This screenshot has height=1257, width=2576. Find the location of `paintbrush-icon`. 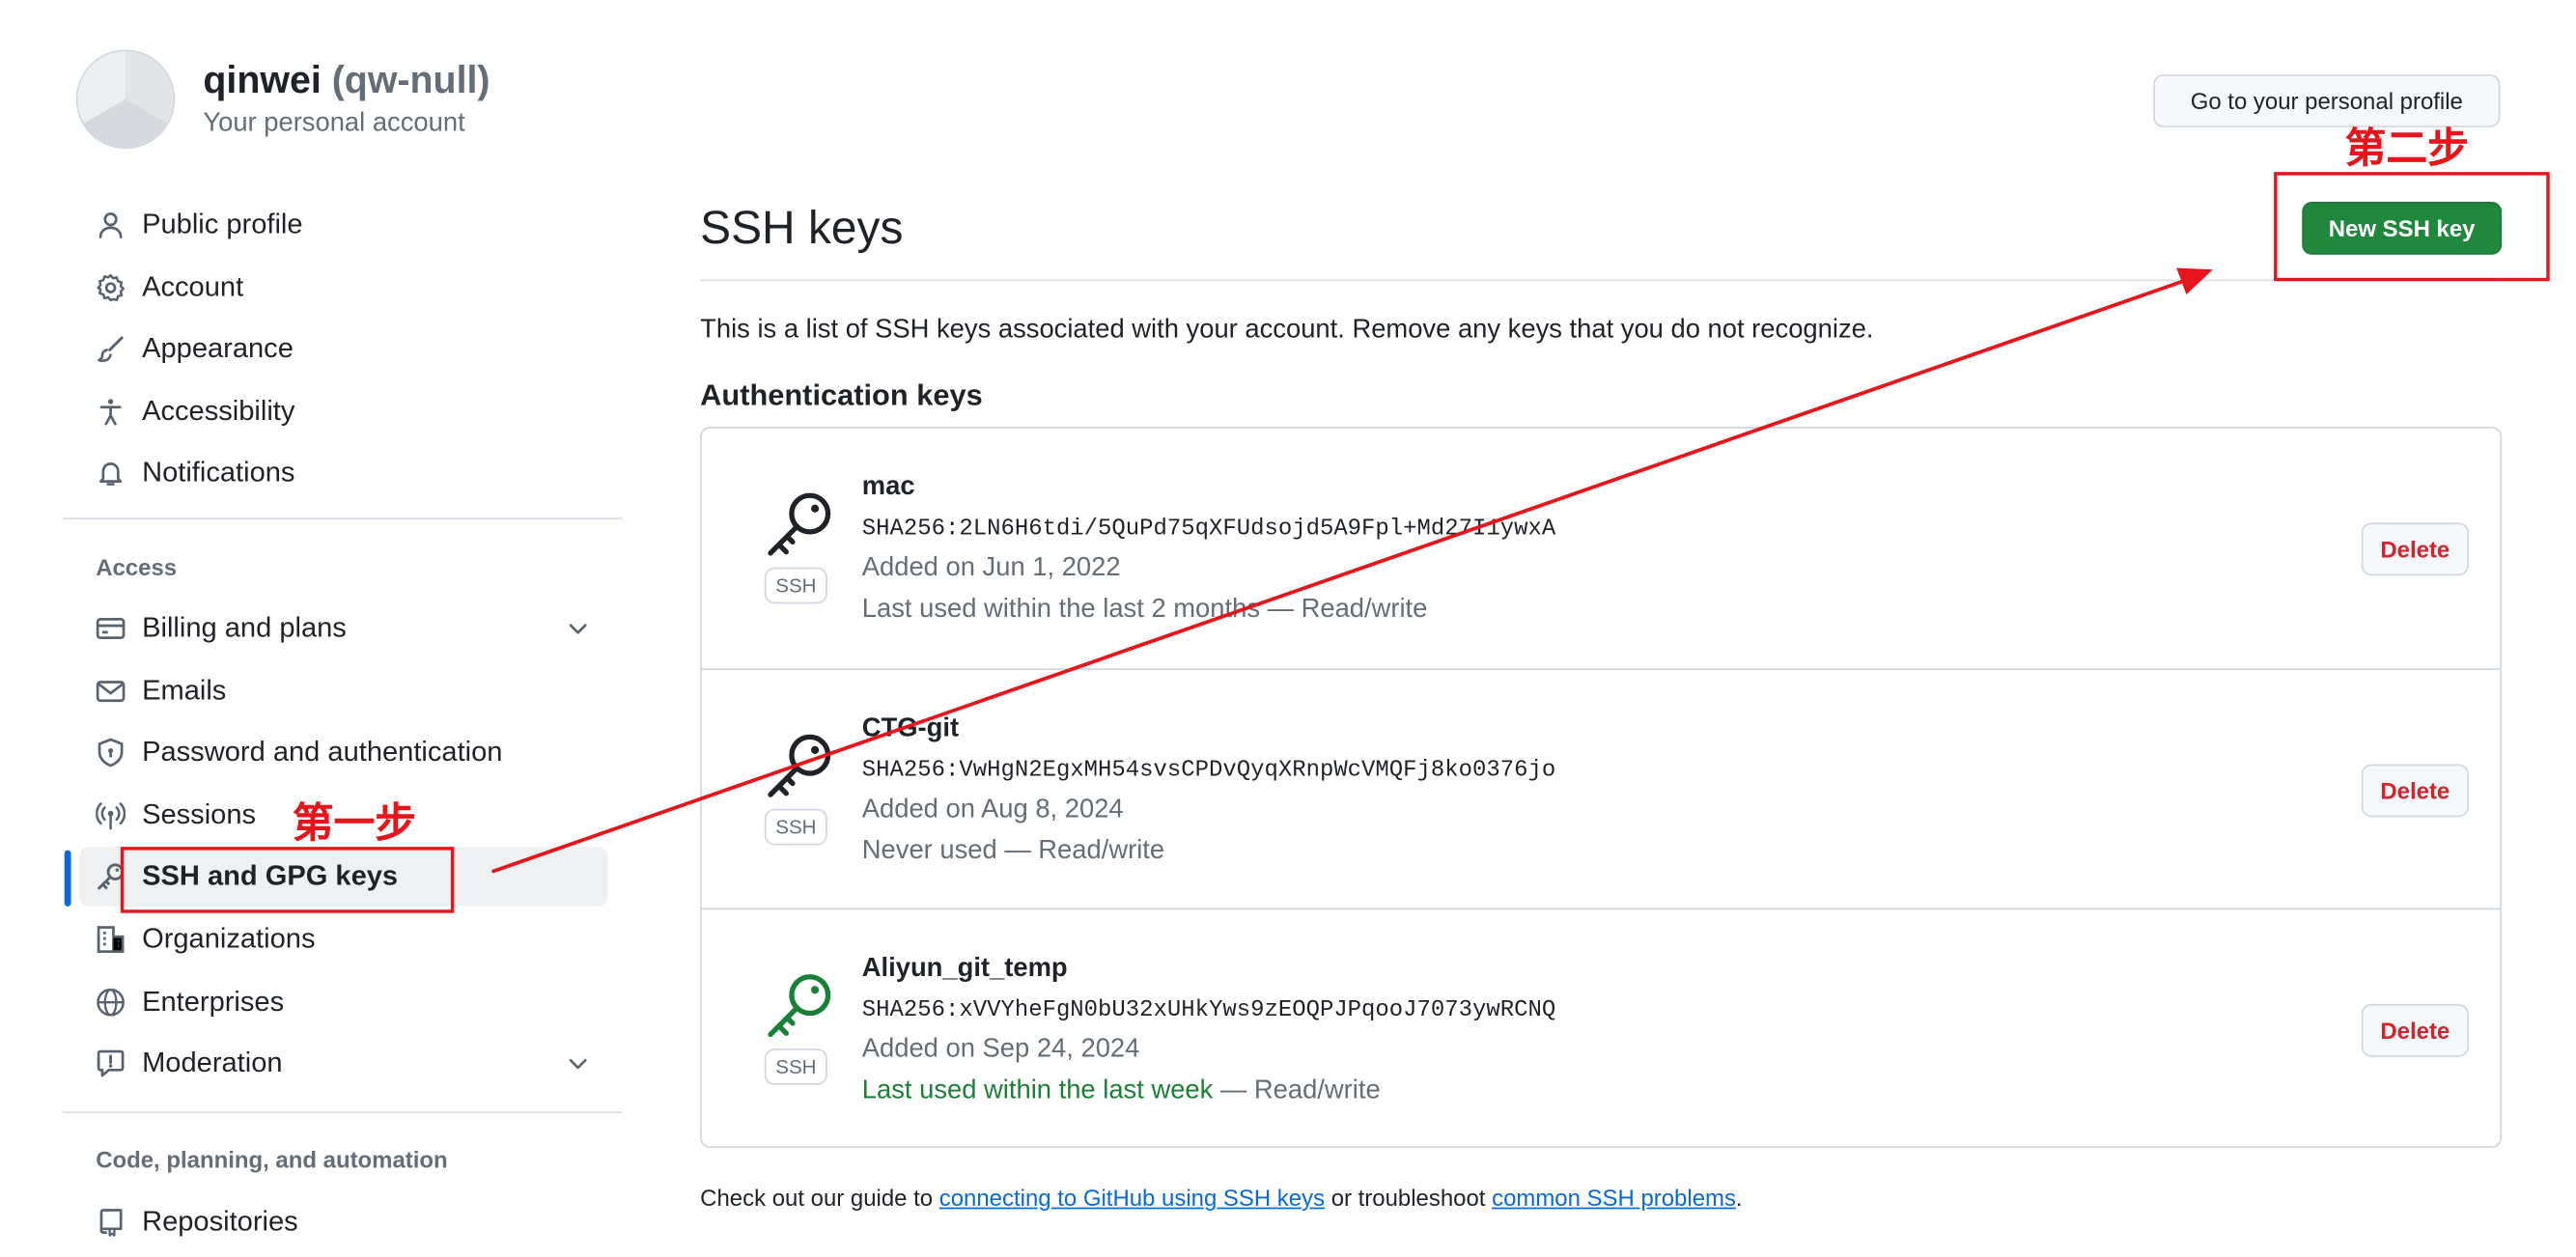

paintbrush-icon is located at coordinates (111, 349).